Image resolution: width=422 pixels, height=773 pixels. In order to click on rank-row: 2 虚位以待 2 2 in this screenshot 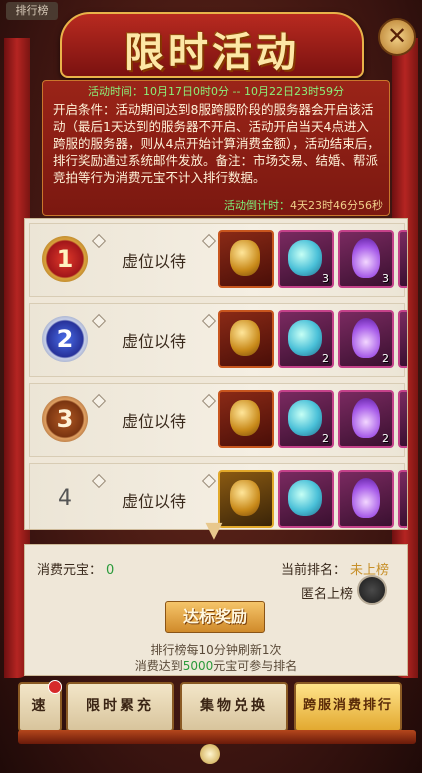, I will do `click(218, 340)`.